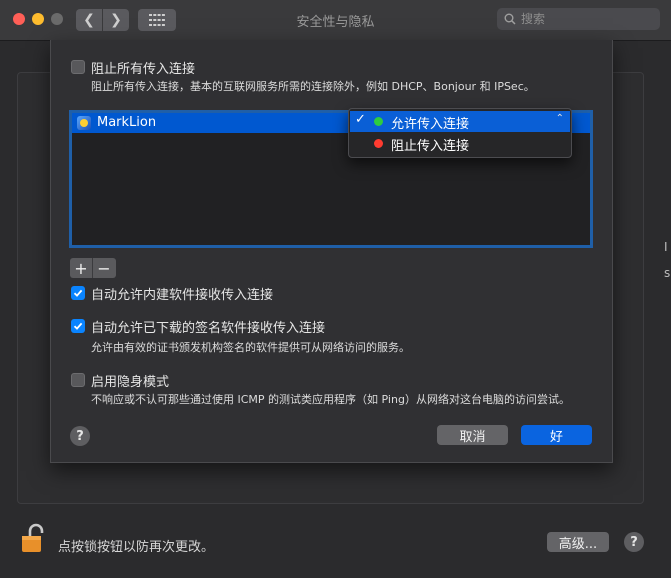  What do you see at coordinates (510, 19) in the screenshot?
I see `search-icon` at bounding box center [510, 19].